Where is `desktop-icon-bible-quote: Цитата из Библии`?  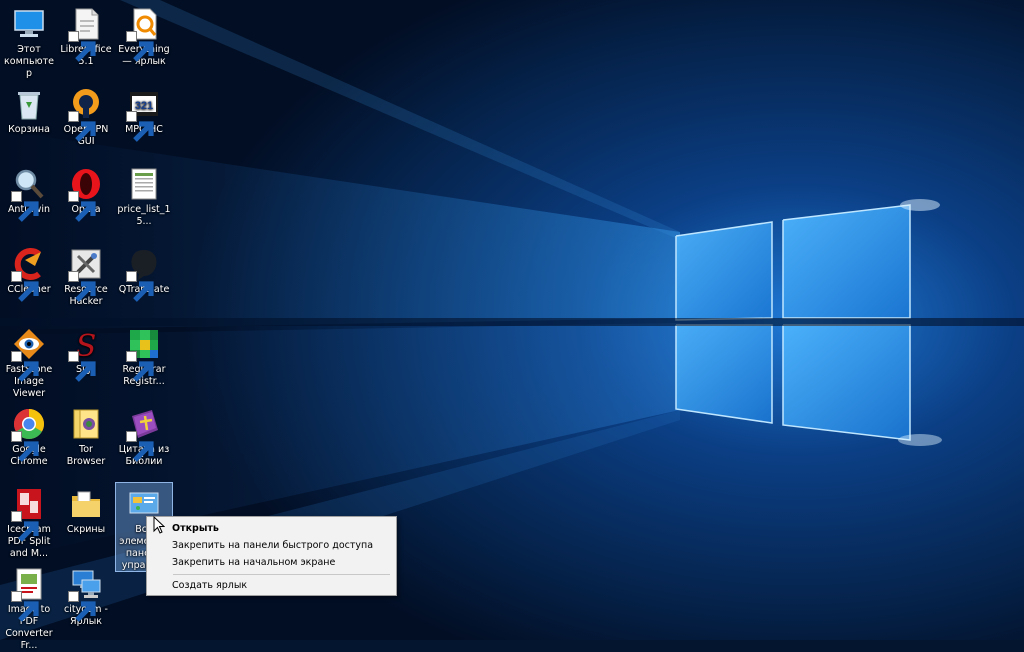
desktop-icon-bible-quote: Цитата из Библии is located at coordinates (144, 437).